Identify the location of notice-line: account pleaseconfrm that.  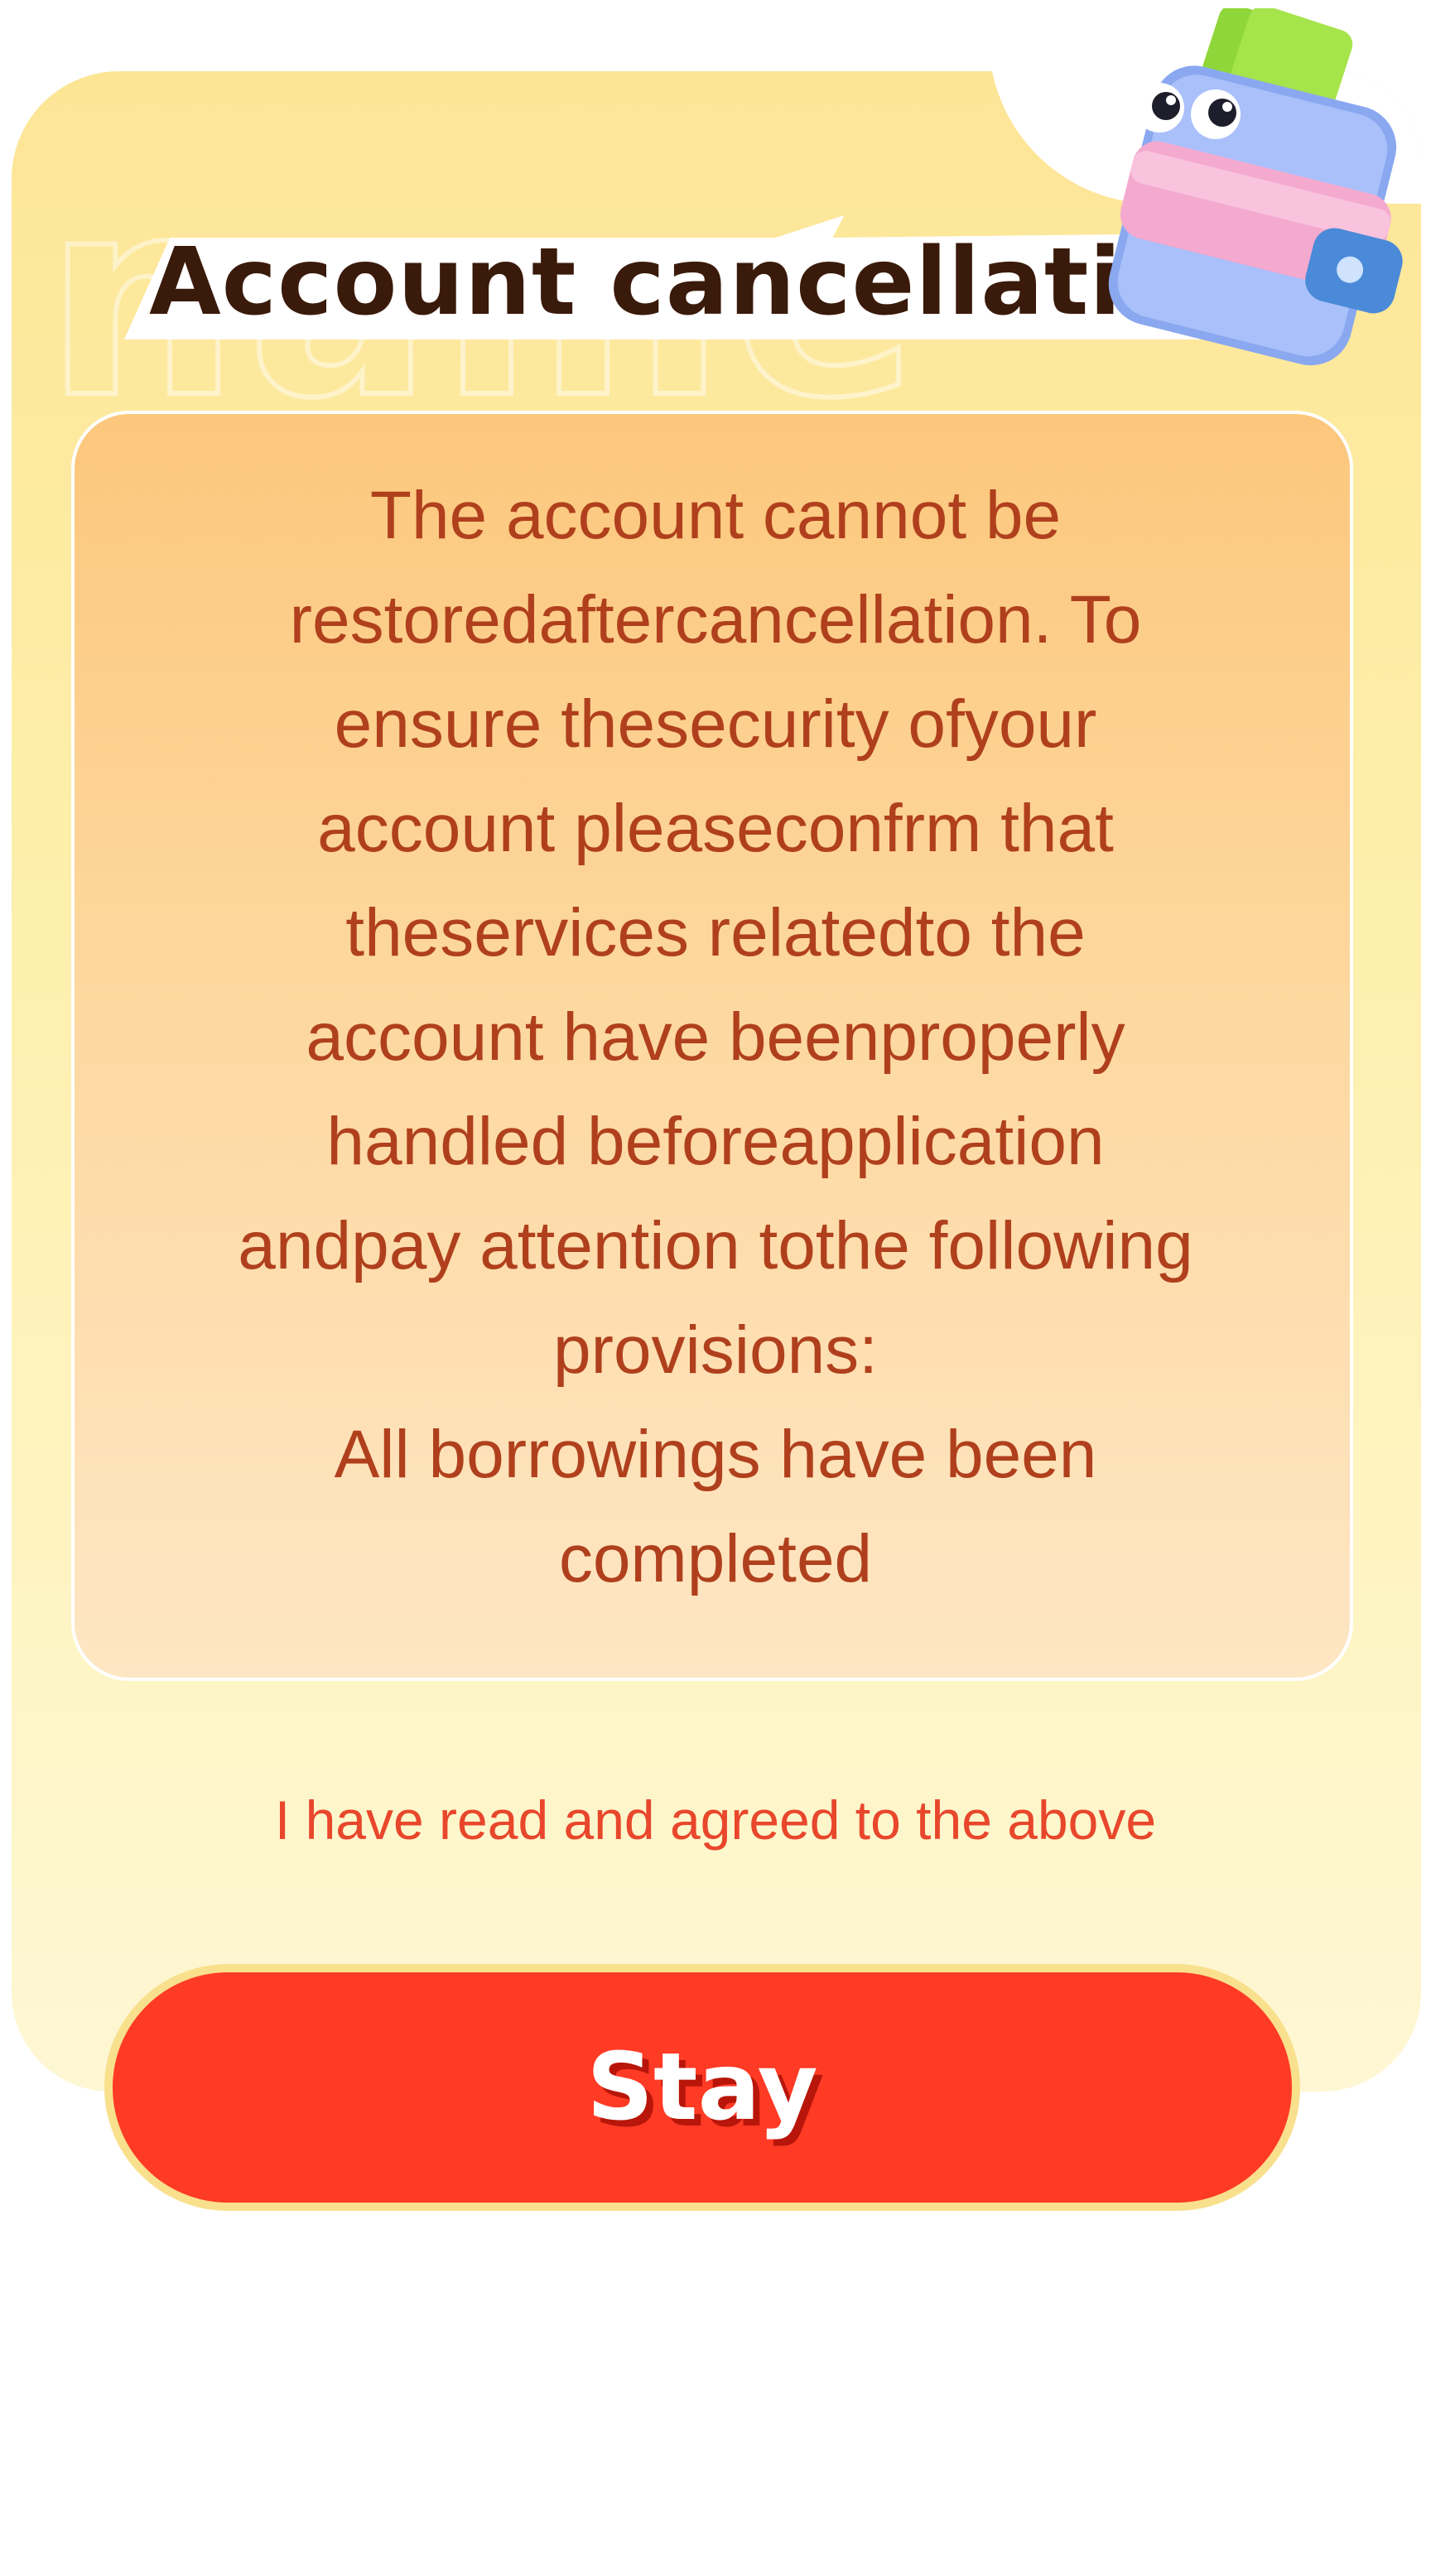
(715, 828).